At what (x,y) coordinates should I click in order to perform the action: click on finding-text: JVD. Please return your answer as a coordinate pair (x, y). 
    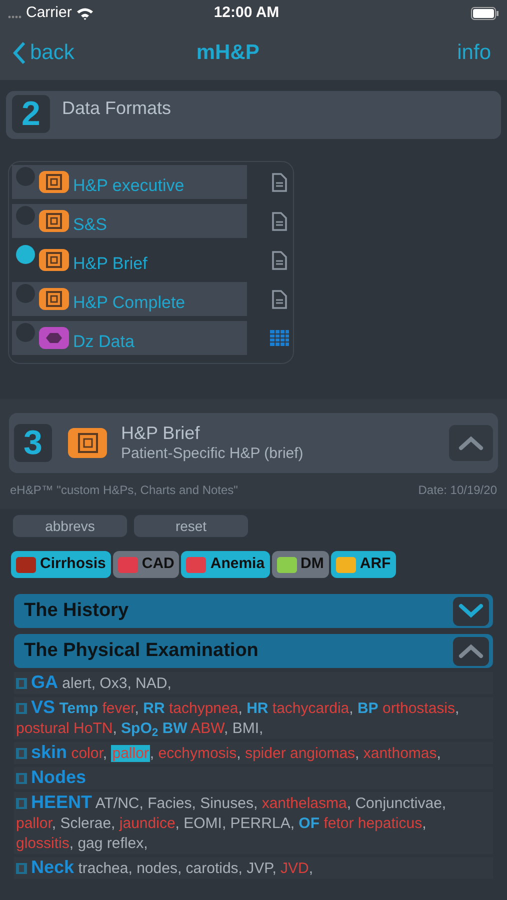
    Looking at the image, I should click on (294, 868).